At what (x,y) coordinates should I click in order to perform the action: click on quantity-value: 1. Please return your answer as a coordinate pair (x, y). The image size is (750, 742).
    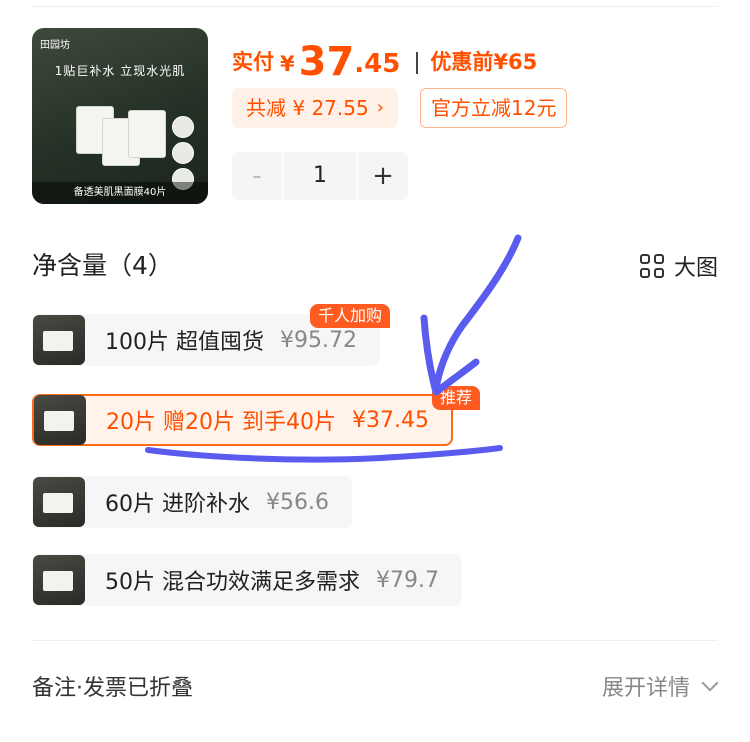
    Looking at the image, I should click on (320, 176).